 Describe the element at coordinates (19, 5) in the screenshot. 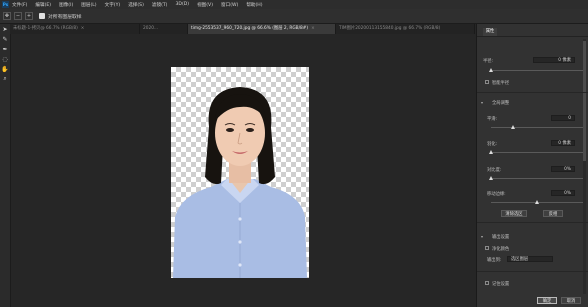

I see `menu-file: 文件(F)` at that location.